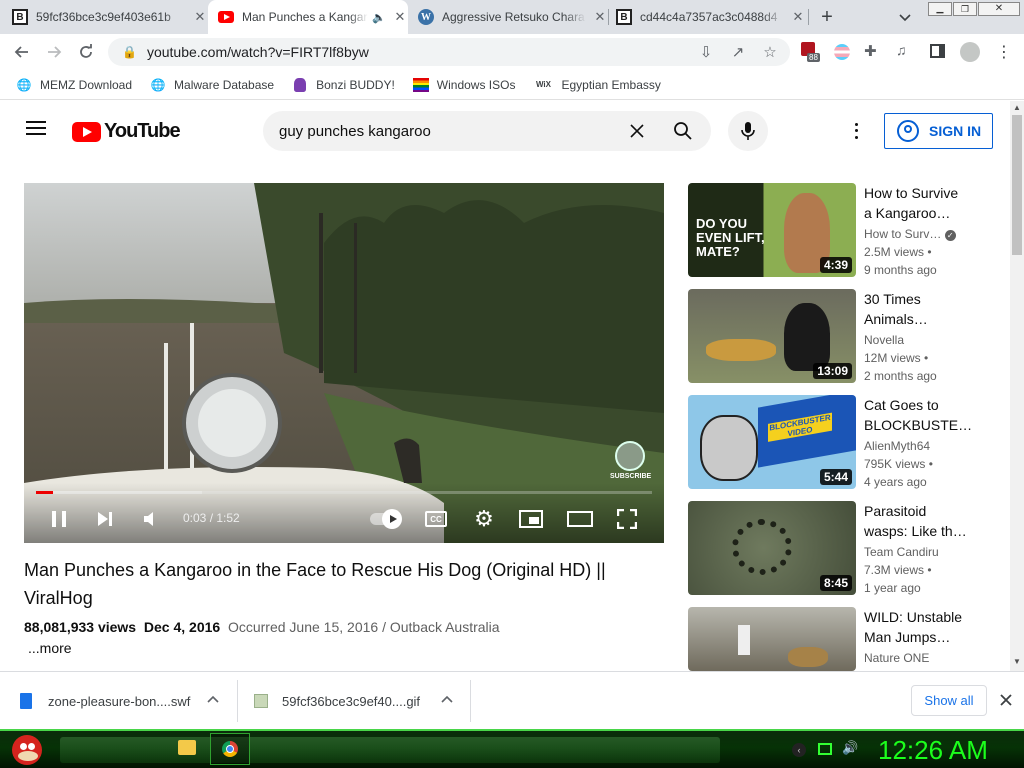 Image resolution: width=1024 pixels, height=768 pixels. What do you see at coordinates (901, 552) in the screenshot?
I see `channel-name: Team Candiru` at bounding box center [901, 552].